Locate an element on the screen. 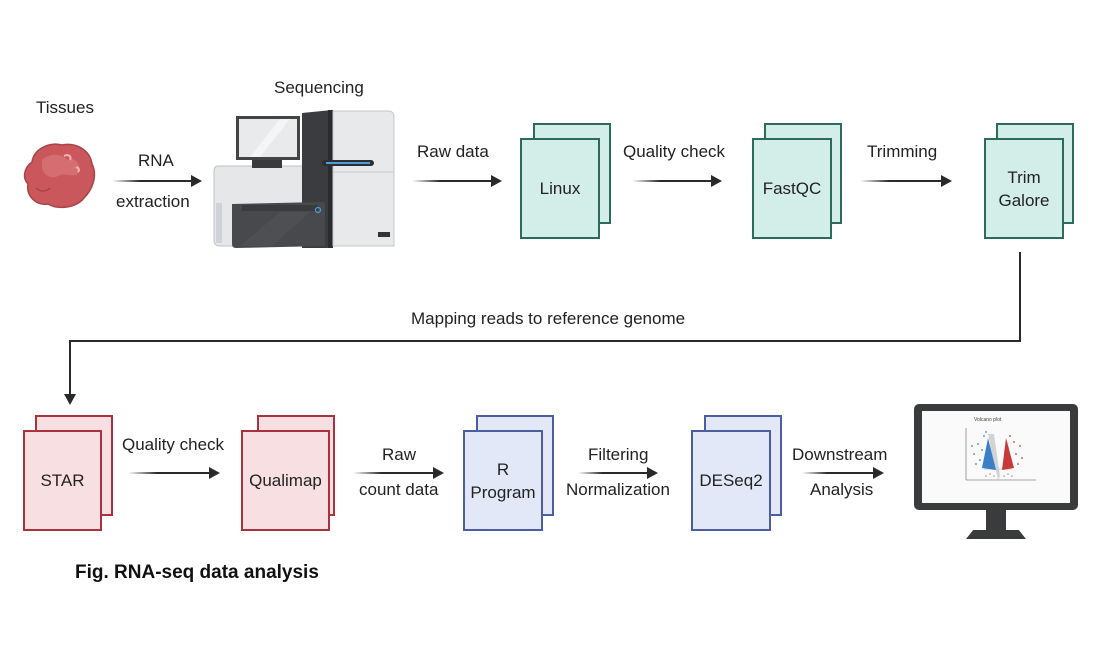 This screenshot has height=648, width=1110. monitor-volcano-plot-icon: Volcano plot is located at coordinates (996, 472).